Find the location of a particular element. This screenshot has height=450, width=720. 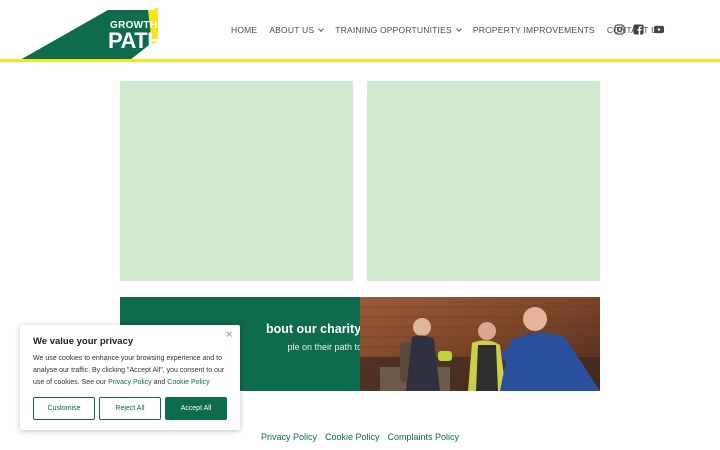

facebook-icon is located at coordinates (638, 29).